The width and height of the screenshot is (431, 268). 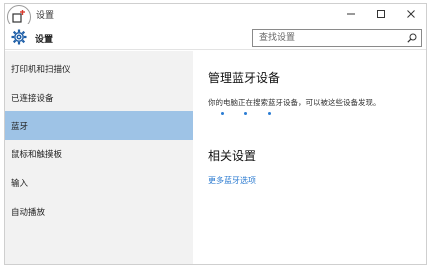 I want to click on close-icon, so click(x=411, y=14).